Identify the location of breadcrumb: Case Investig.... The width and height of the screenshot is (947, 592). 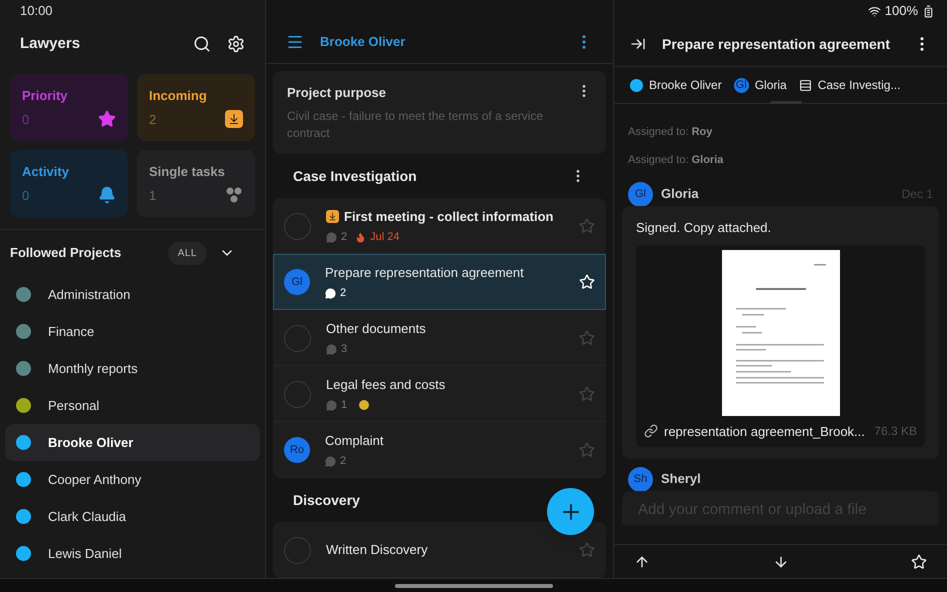
(859, 85).